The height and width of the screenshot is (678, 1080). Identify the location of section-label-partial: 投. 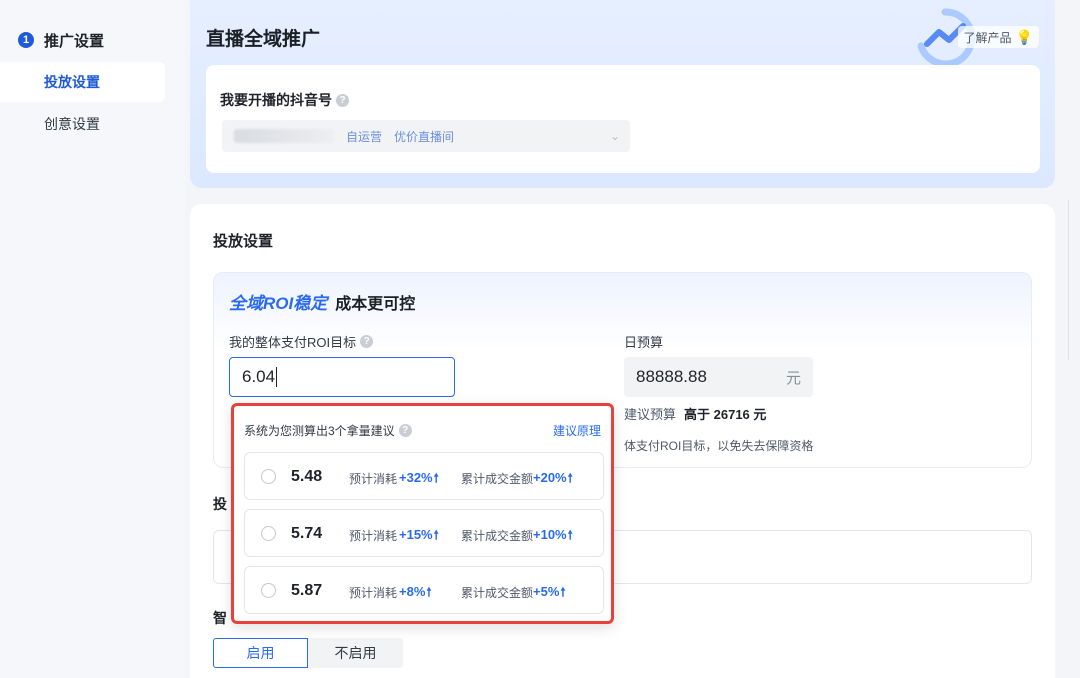
(220, 504).